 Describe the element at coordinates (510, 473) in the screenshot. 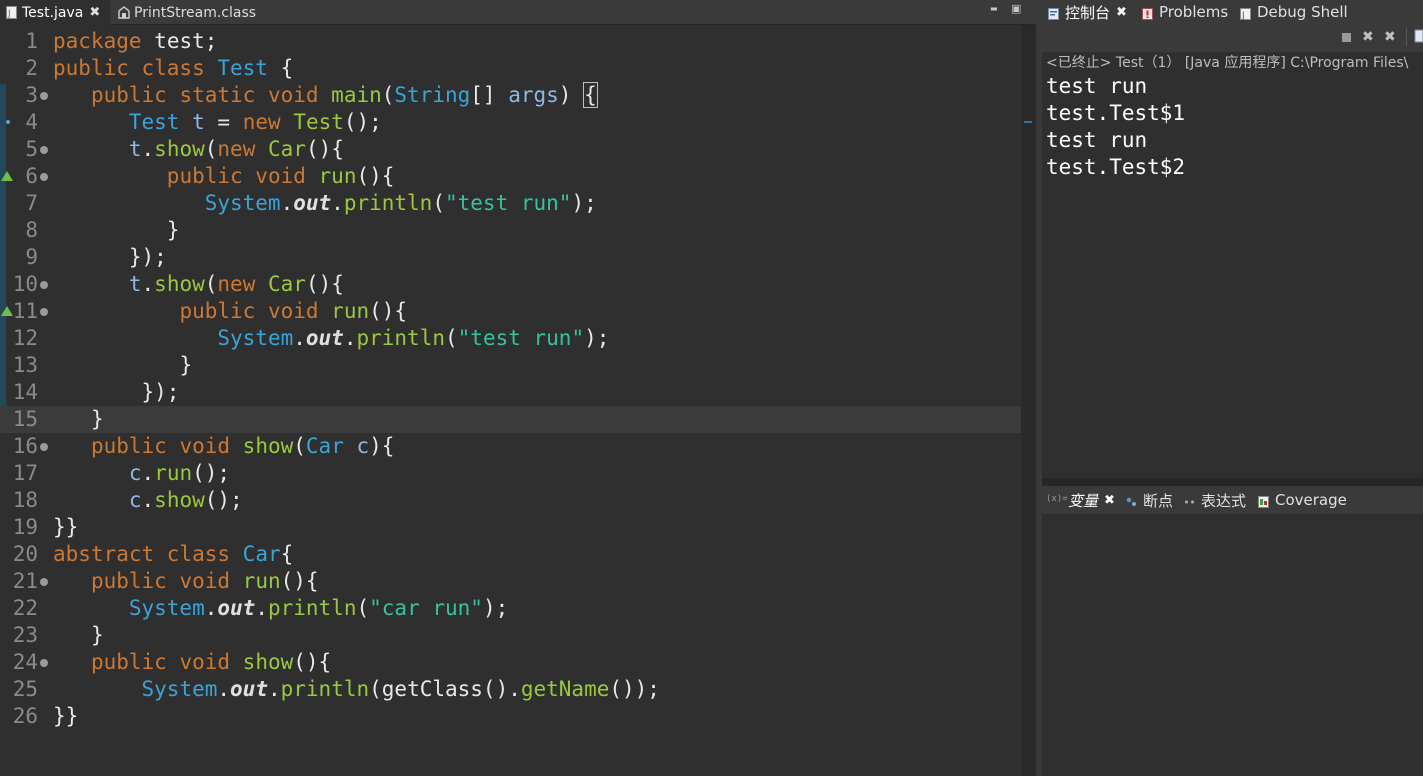

I see `code-line: 17 c.run();` at that location.